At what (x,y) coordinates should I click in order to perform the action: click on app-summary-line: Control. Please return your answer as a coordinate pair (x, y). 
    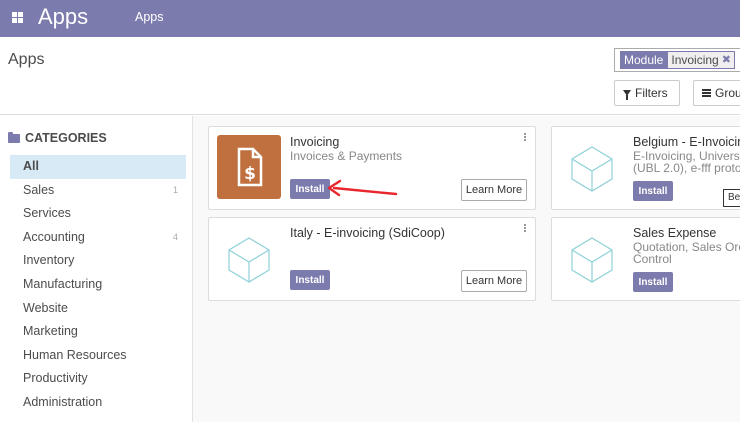
    Looking at the image, I should click on (652, 259).